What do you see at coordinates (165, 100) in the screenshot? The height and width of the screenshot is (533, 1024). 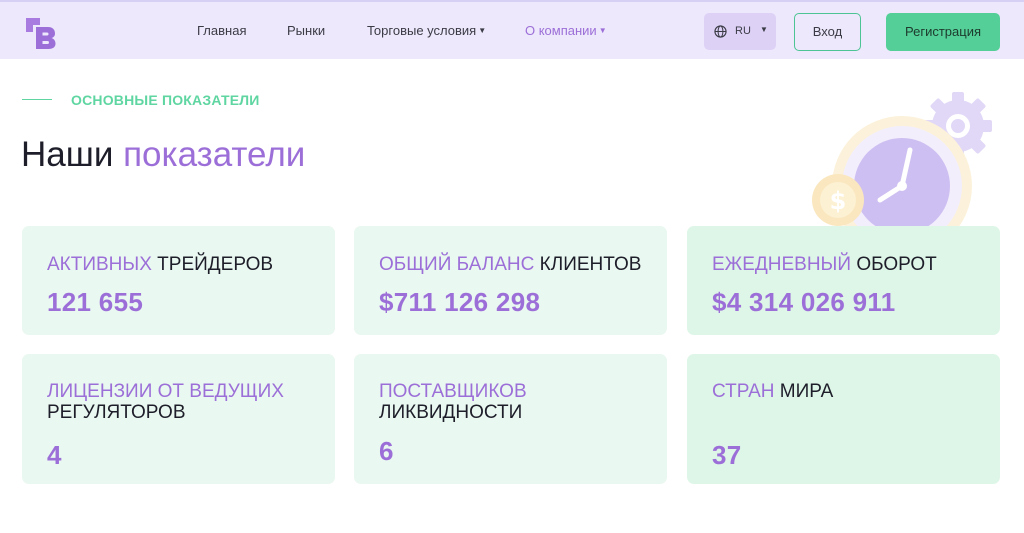 I see `section-eyebrow: ОСНОВНЫЕ ПОКАЗАТЕЛИ` at bounding box center [165, 100].